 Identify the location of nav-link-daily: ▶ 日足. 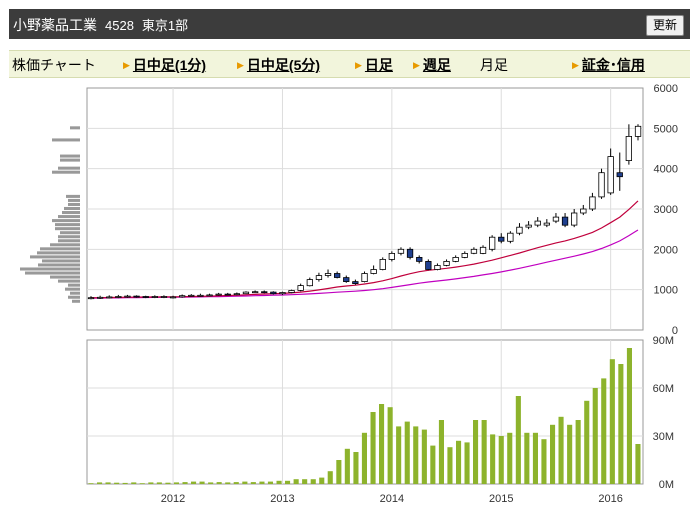
(374, 65).